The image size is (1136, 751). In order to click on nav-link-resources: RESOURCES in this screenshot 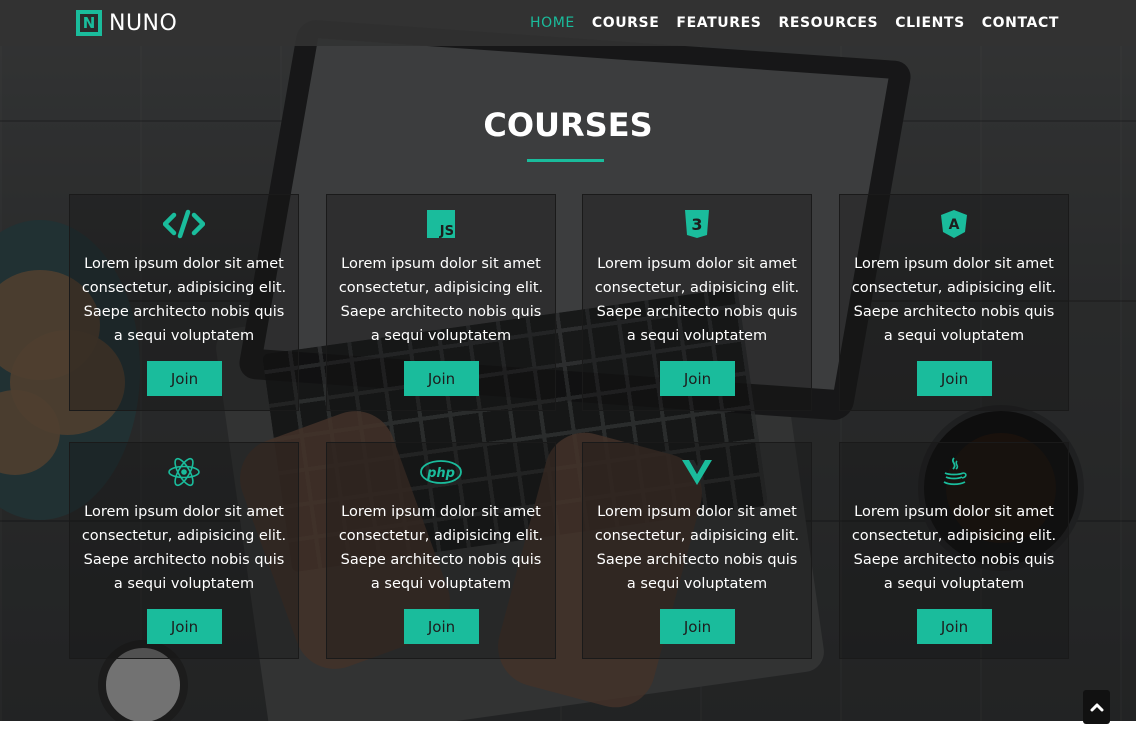, I will do `click(828, 23)`.